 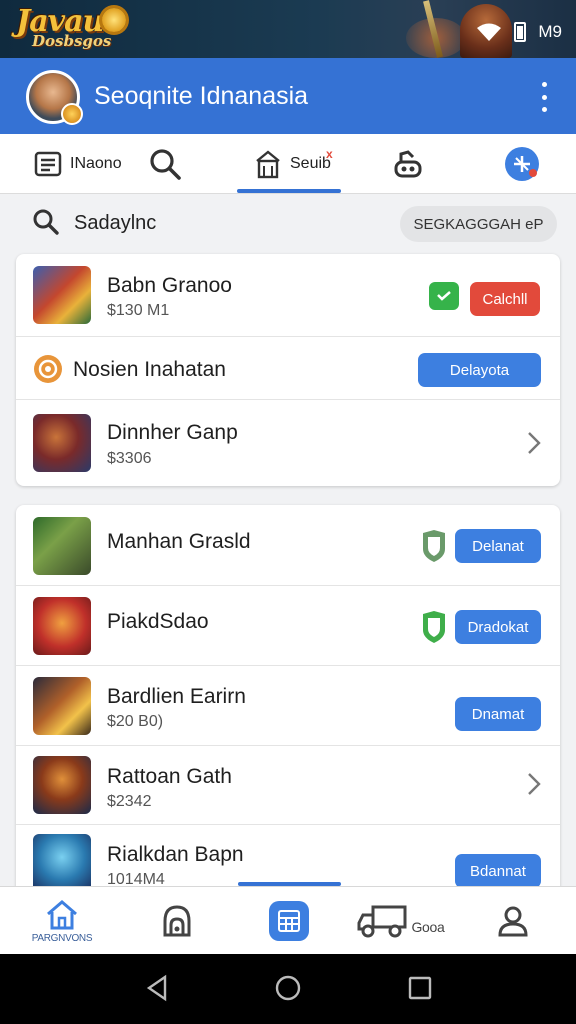 I want to click on item-title: Dinnher Ganp, so click(x=172, y=432).